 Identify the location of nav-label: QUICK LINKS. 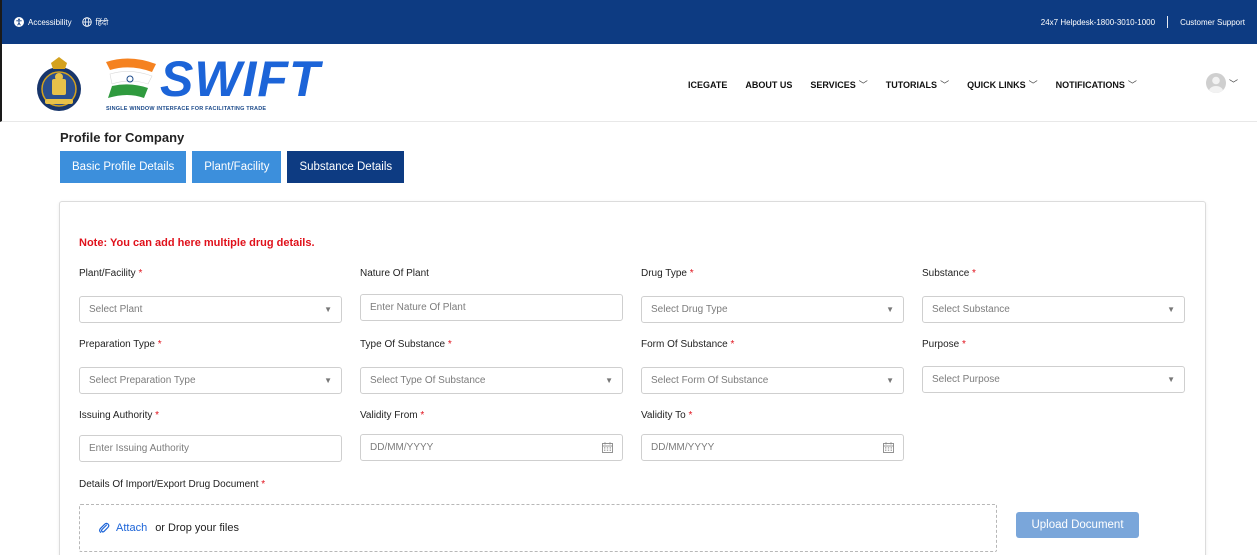
(996, 84).